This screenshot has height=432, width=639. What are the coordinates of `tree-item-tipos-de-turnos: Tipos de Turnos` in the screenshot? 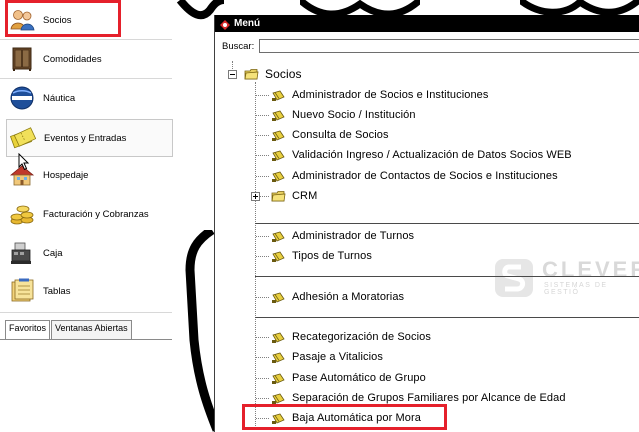 It's located at (321, 256).